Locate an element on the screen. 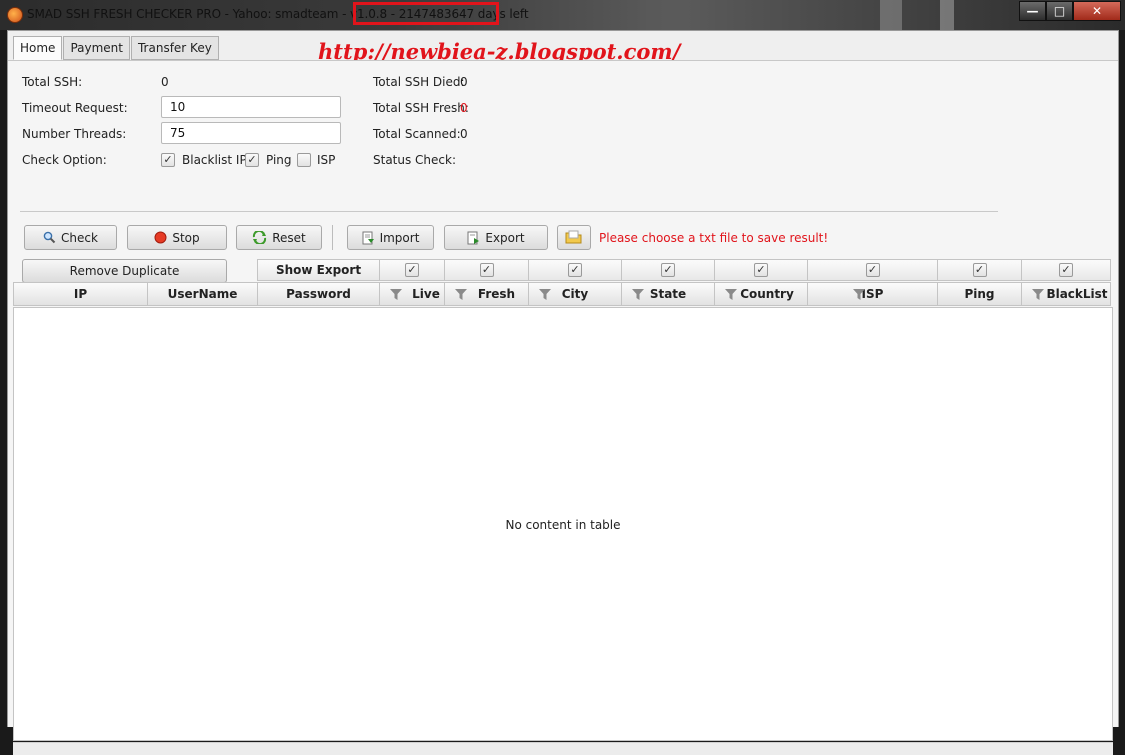 This screenshot has width=1125, height=755. title-highlight-box is located at coordinates (426, 13).